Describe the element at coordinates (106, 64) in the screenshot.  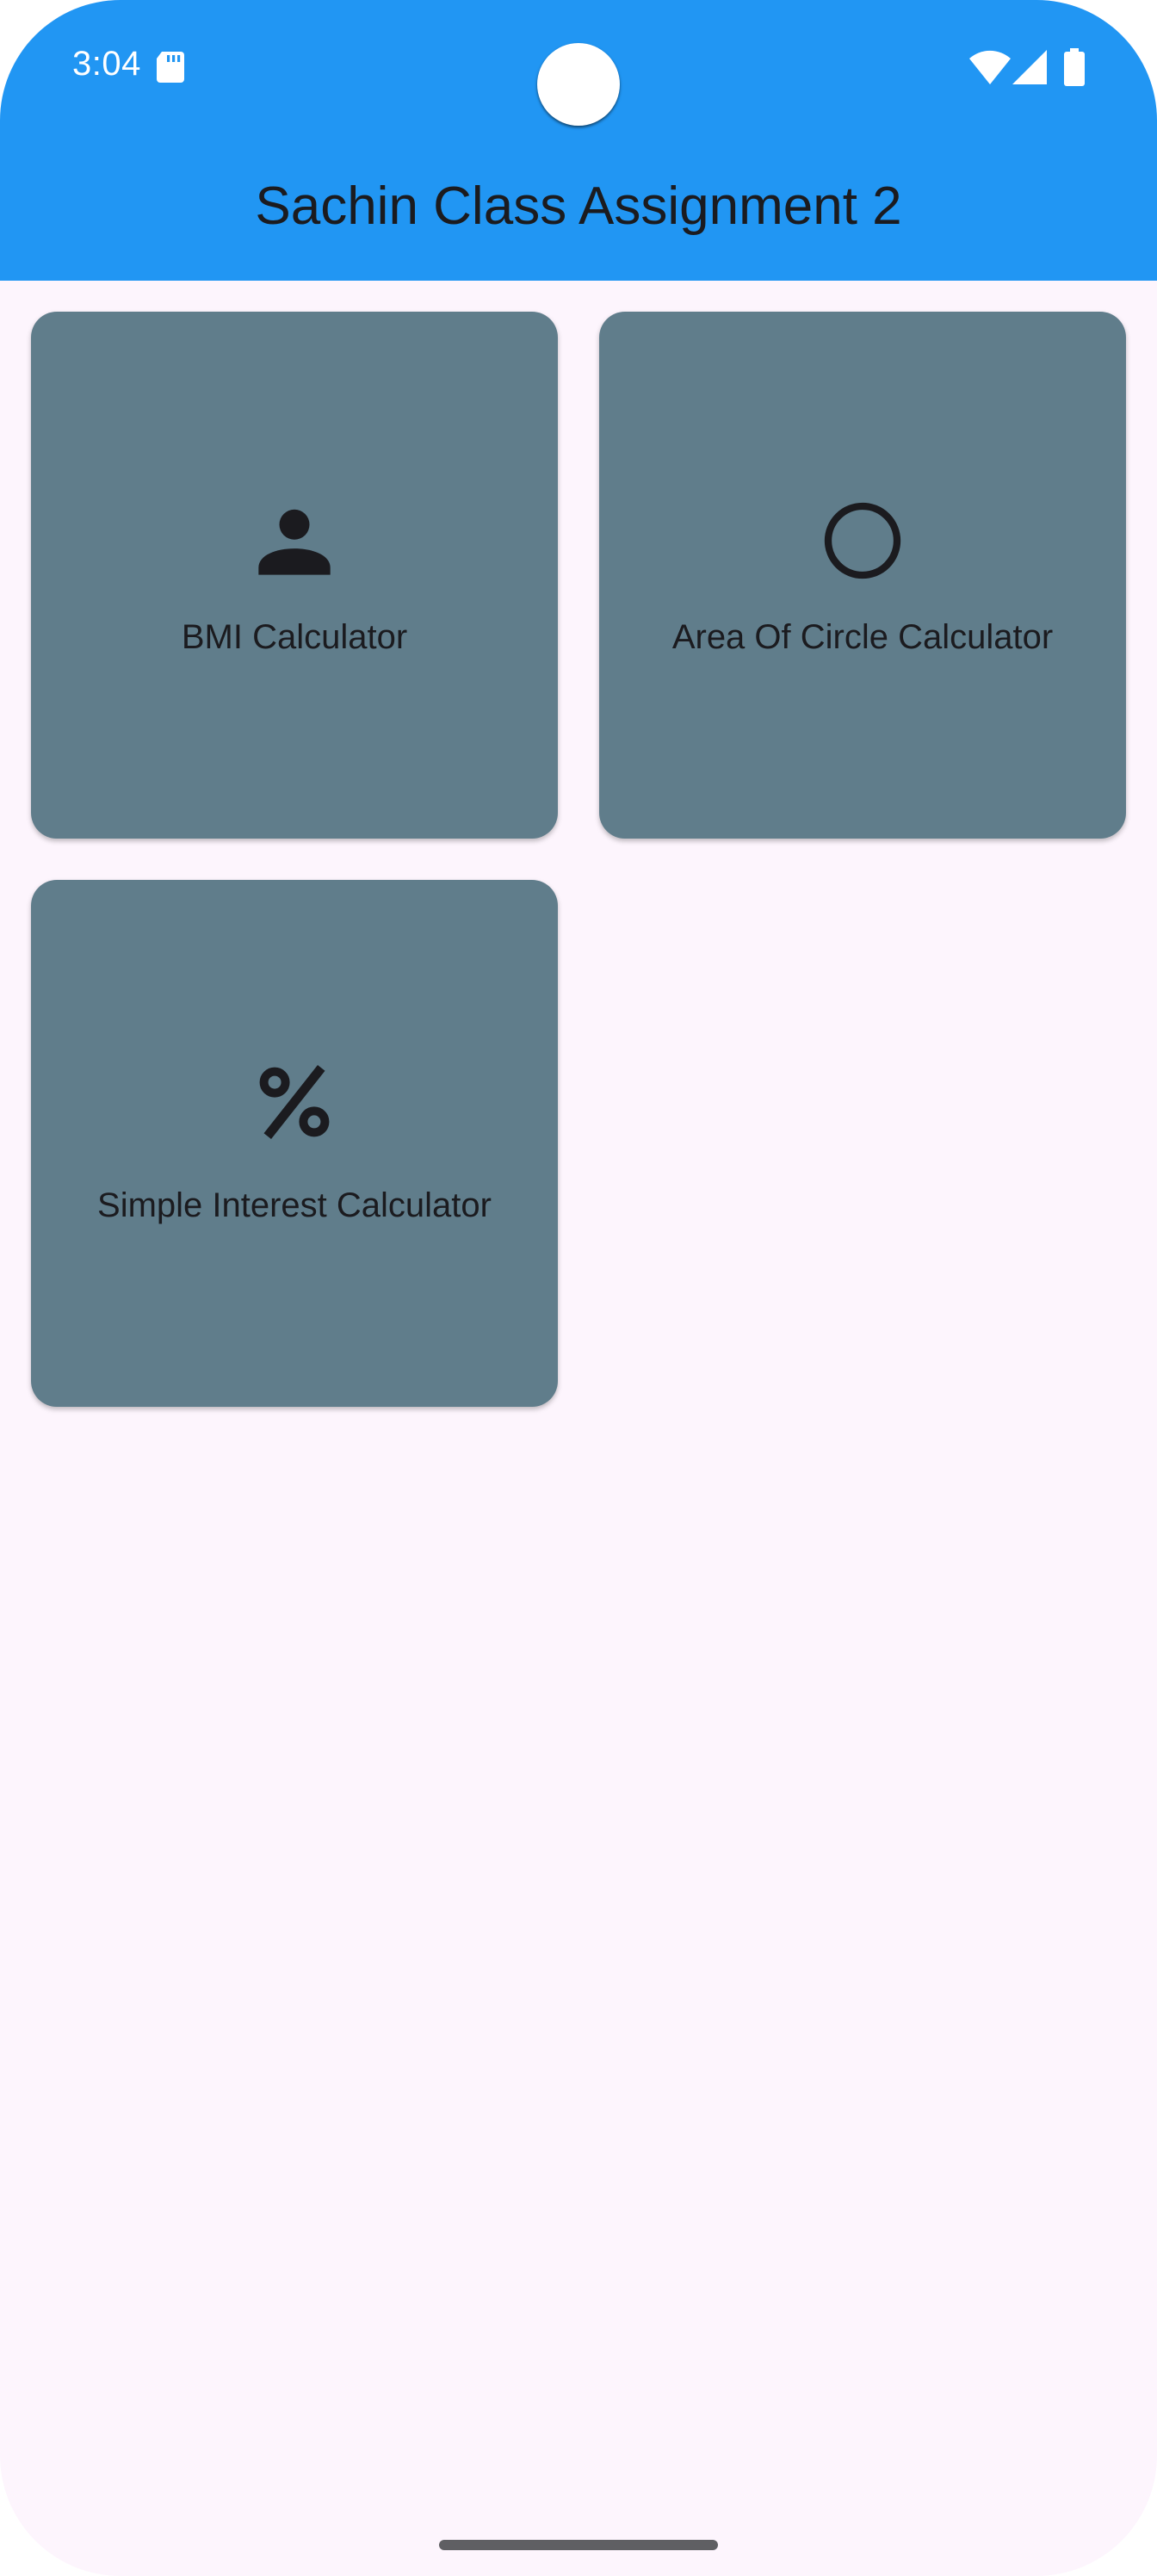
I see `status-time: 3:04` at that location.